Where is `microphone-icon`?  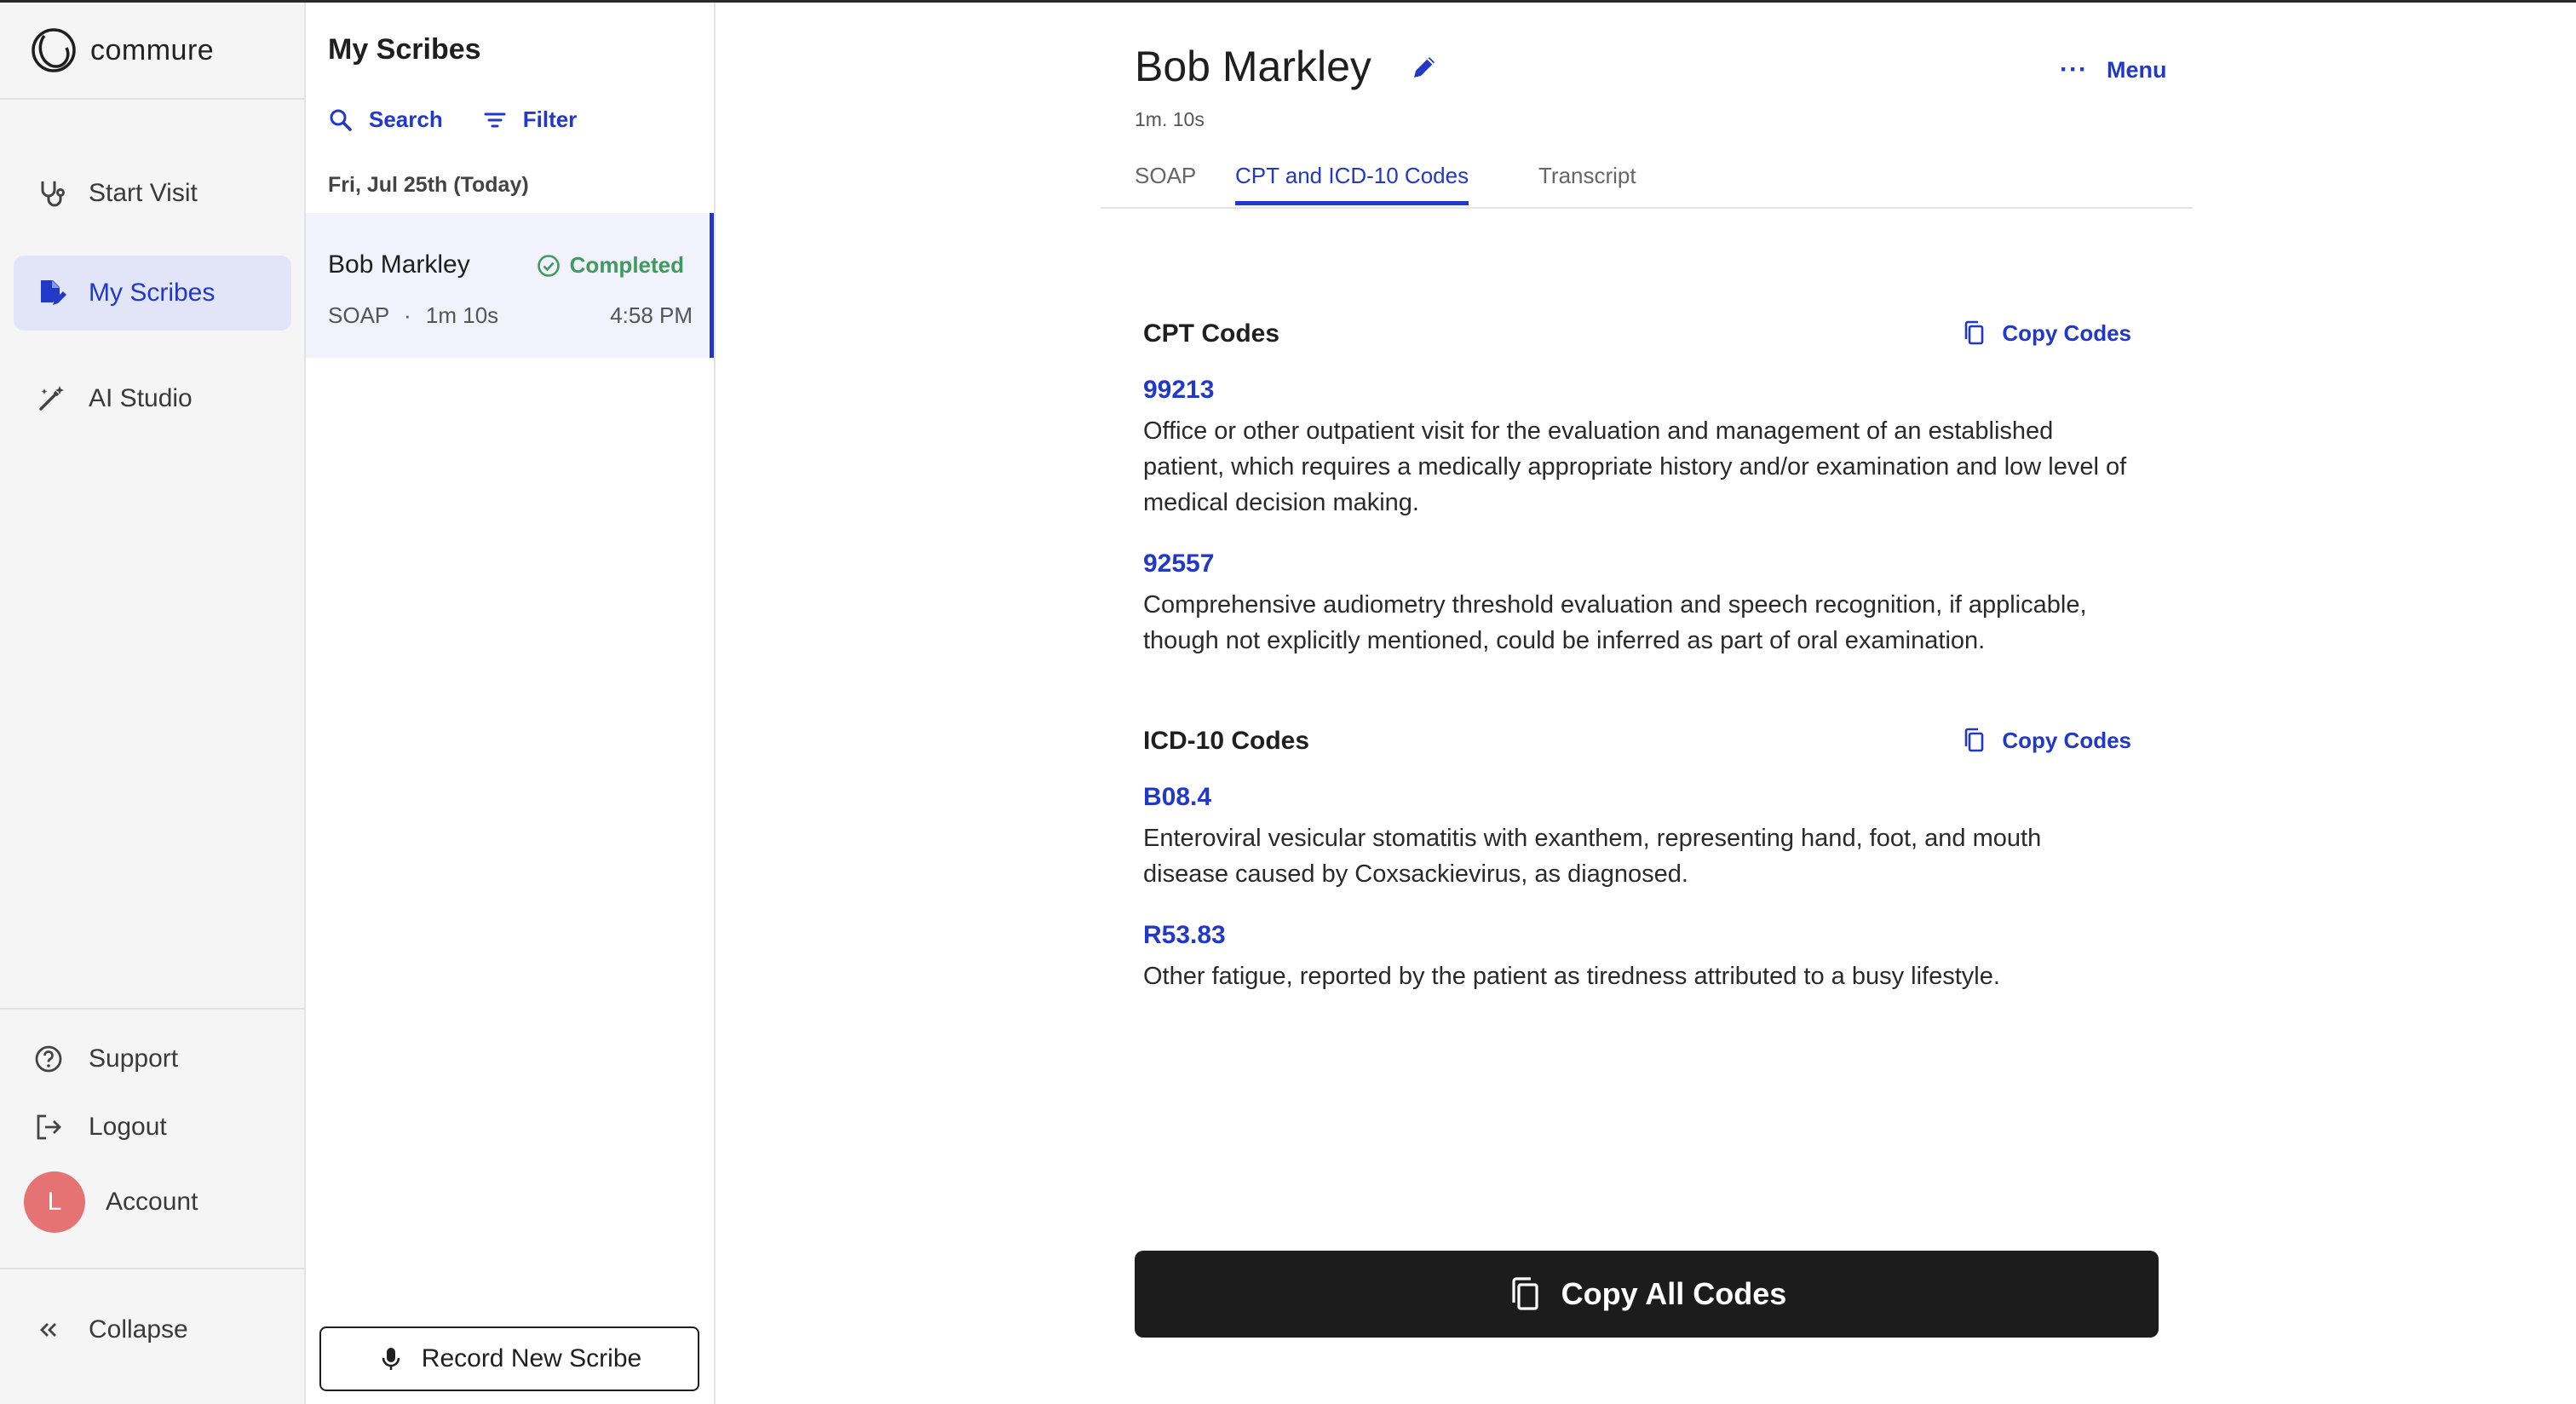 microphone-icon is located at coordinates (391, 1359).